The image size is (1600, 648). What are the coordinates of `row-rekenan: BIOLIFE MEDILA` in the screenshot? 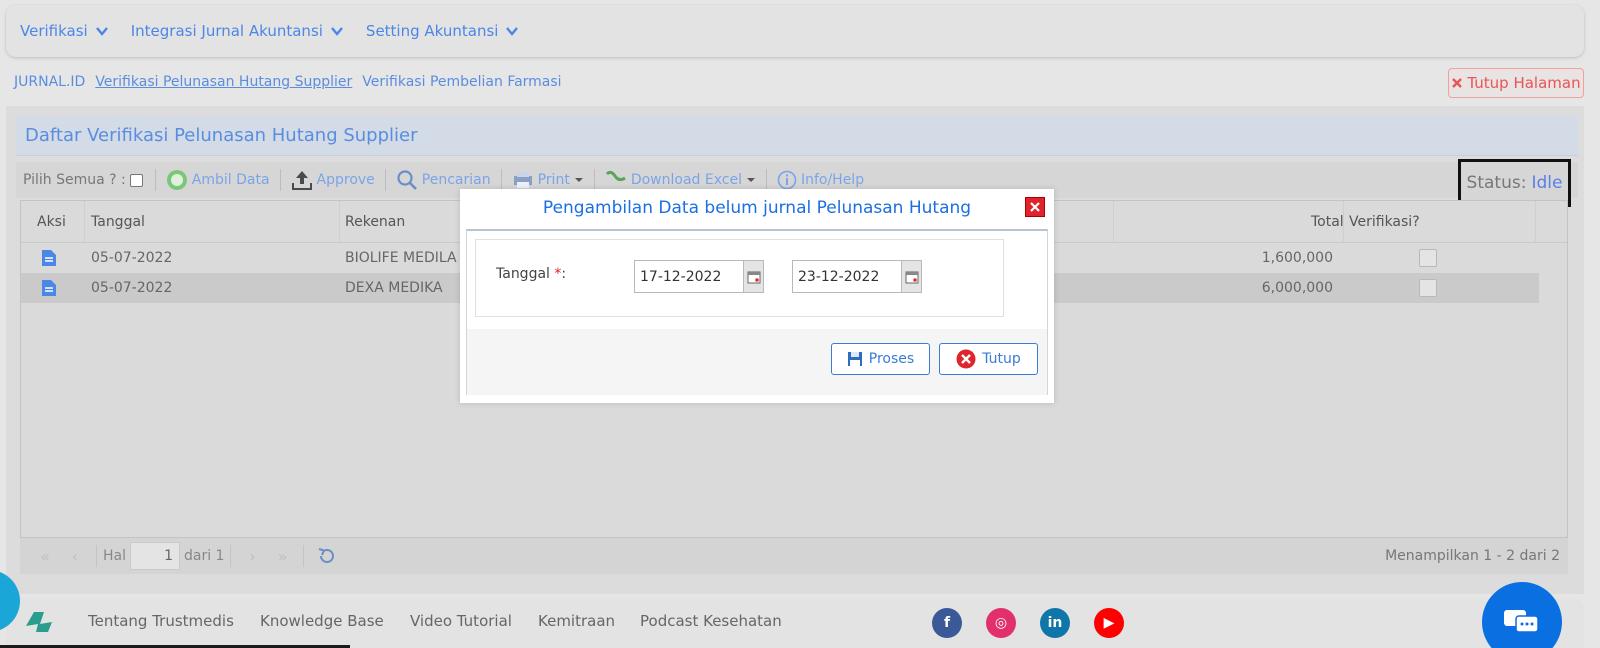 It's located at (401, 258).